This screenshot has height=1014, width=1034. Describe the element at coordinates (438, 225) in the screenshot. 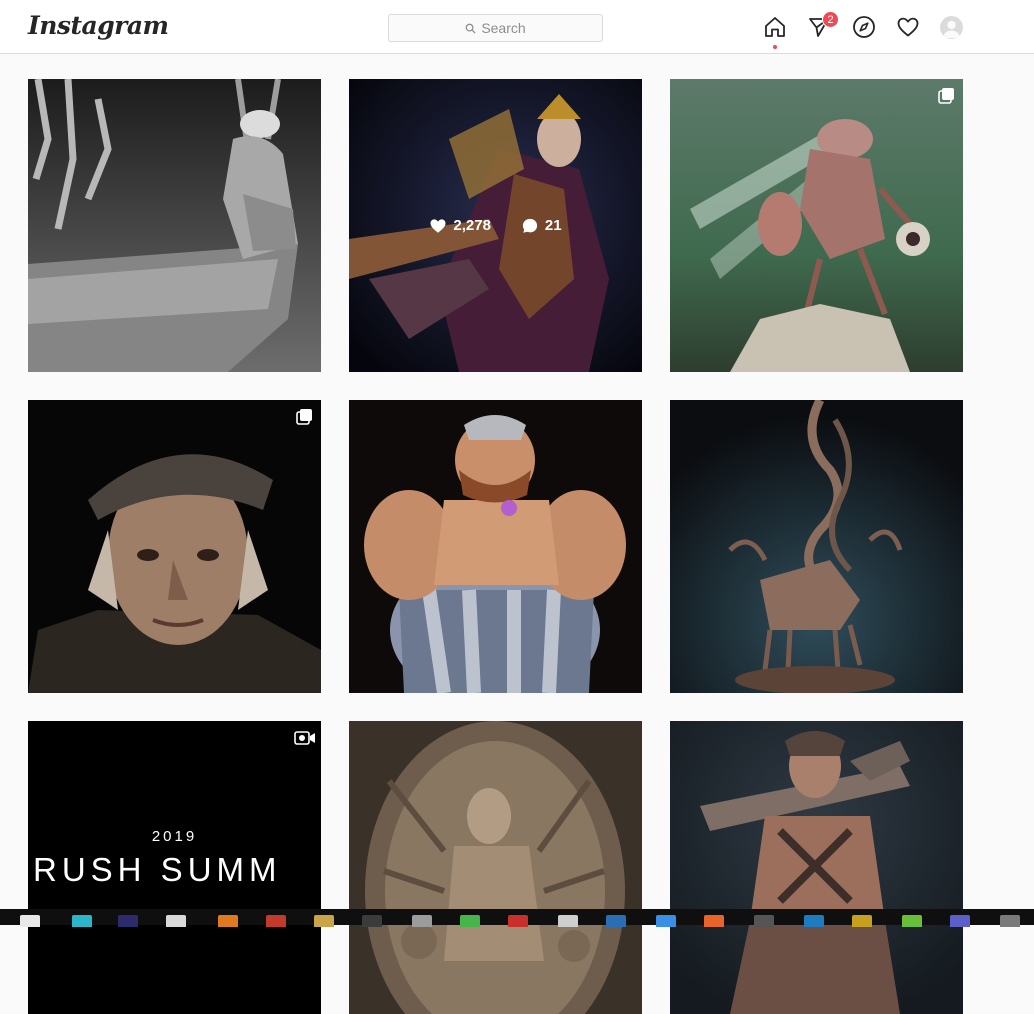

I see `heart-filled-icon` at that location.